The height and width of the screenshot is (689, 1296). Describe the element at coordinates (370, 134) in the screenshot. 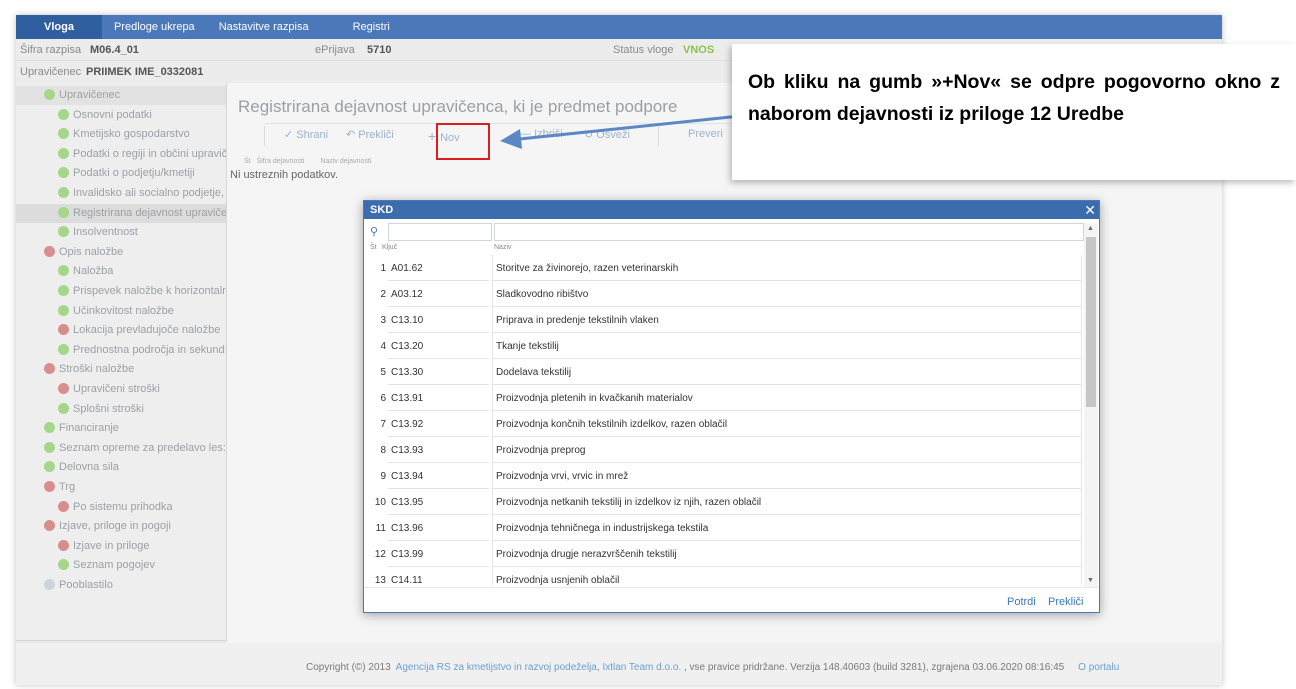

I see `cancel-button: ↶ Prekliči` at that location.